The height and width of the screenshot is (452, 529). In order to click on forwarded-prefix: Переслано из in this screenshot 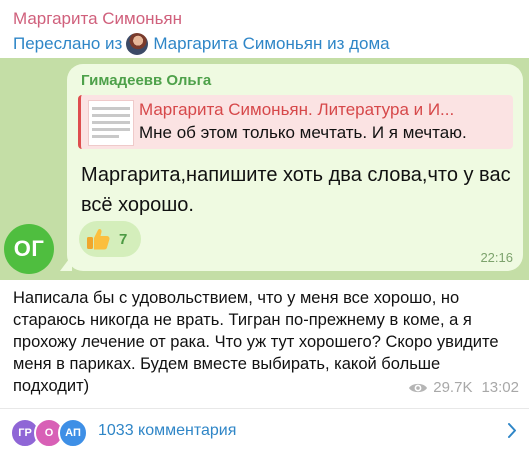, I will do `click(68, 43)`.